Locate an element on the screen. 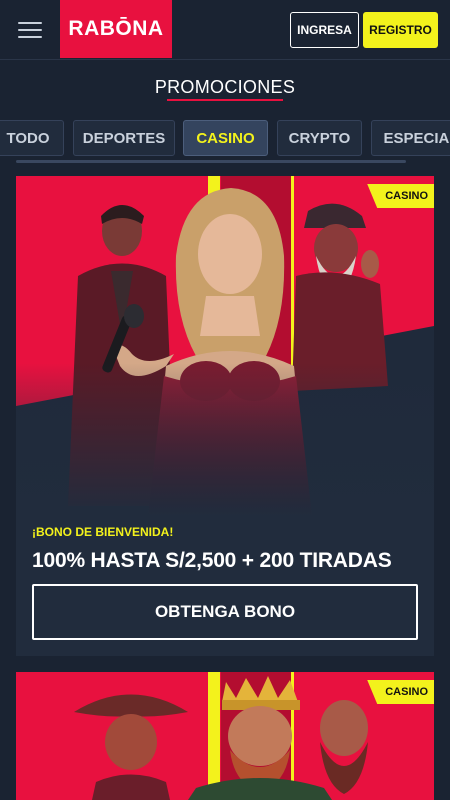 The width and height of the screenshot is (450, 800). tab-casino: CASINO is located at coordinates (225, 138).